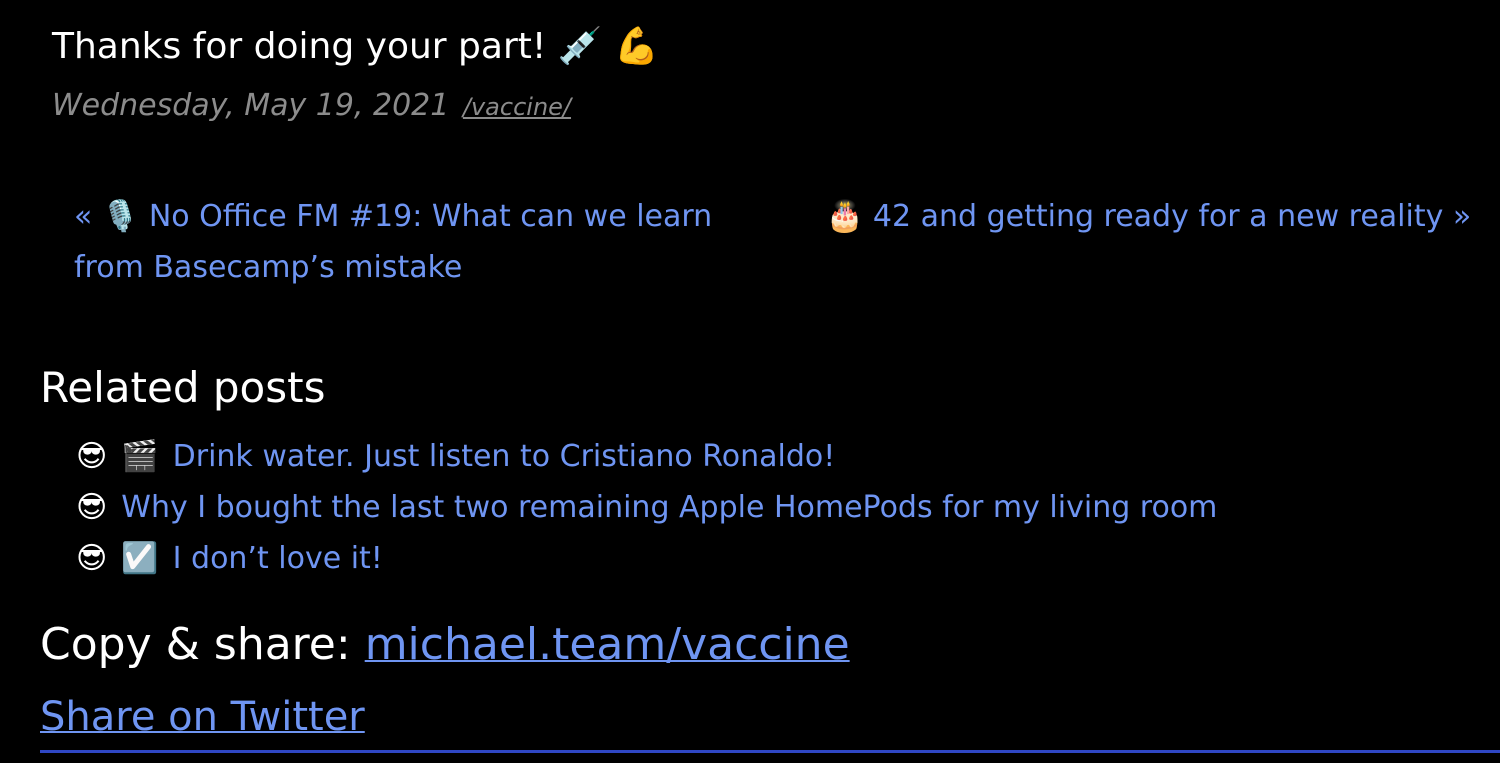 The image size is (1500, 763). Describe the element at coordinates (183, 387) in the screenshot. I see `related-posts-heading: Related posts` at that location.